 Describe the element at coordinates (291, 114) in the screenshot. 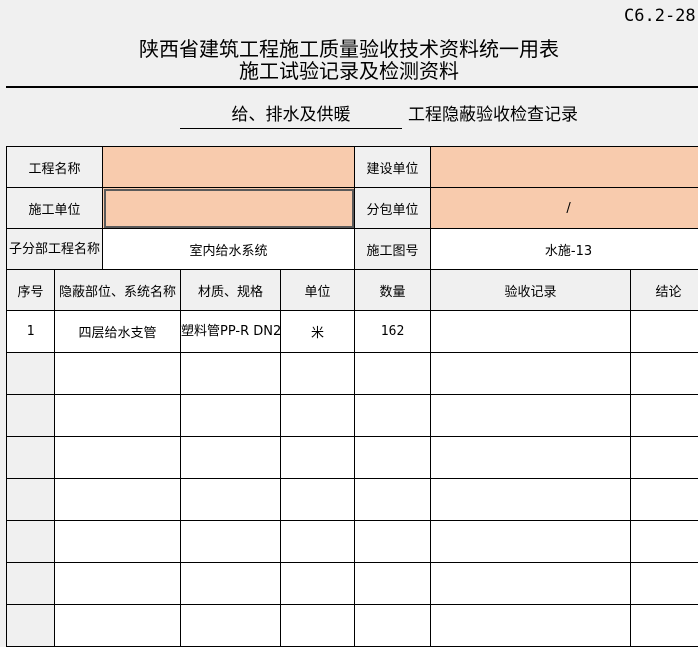

I see `category-field: 给、排水及供暖` at that location.